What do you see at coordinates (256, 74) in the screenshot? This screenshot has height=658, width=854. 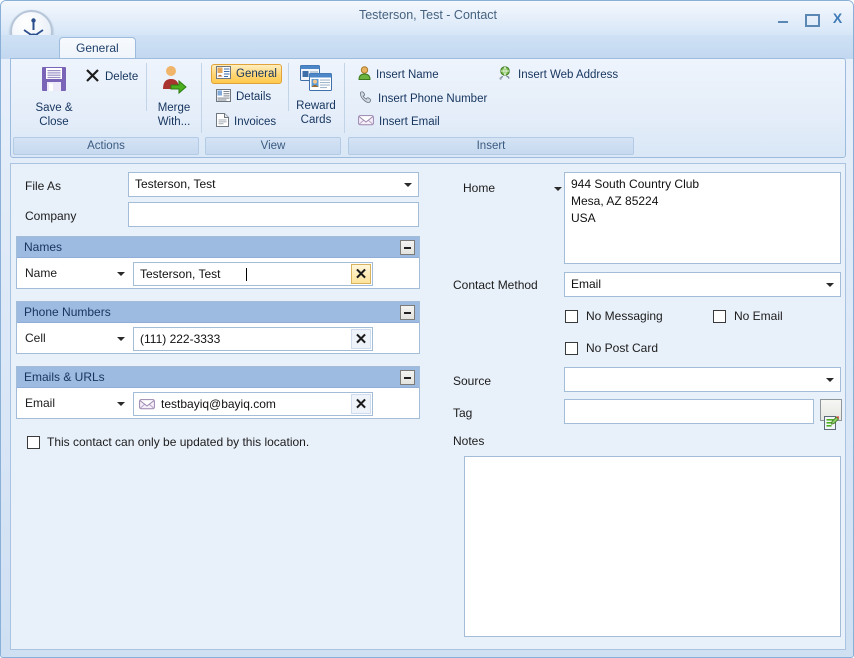 I see `view-general-label: General` at bounding box center [256, 74].